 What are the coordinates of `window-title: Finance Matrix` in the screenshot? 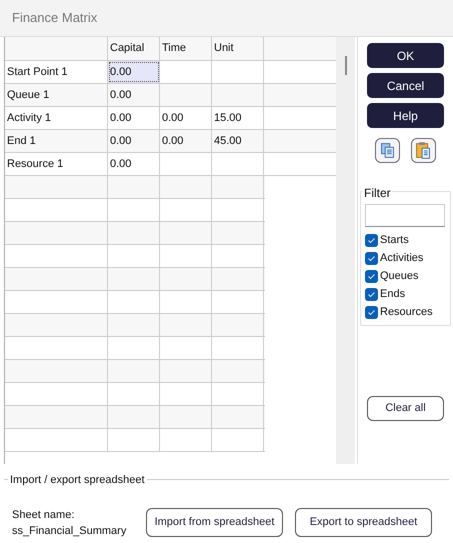 It's located at (55, 18).